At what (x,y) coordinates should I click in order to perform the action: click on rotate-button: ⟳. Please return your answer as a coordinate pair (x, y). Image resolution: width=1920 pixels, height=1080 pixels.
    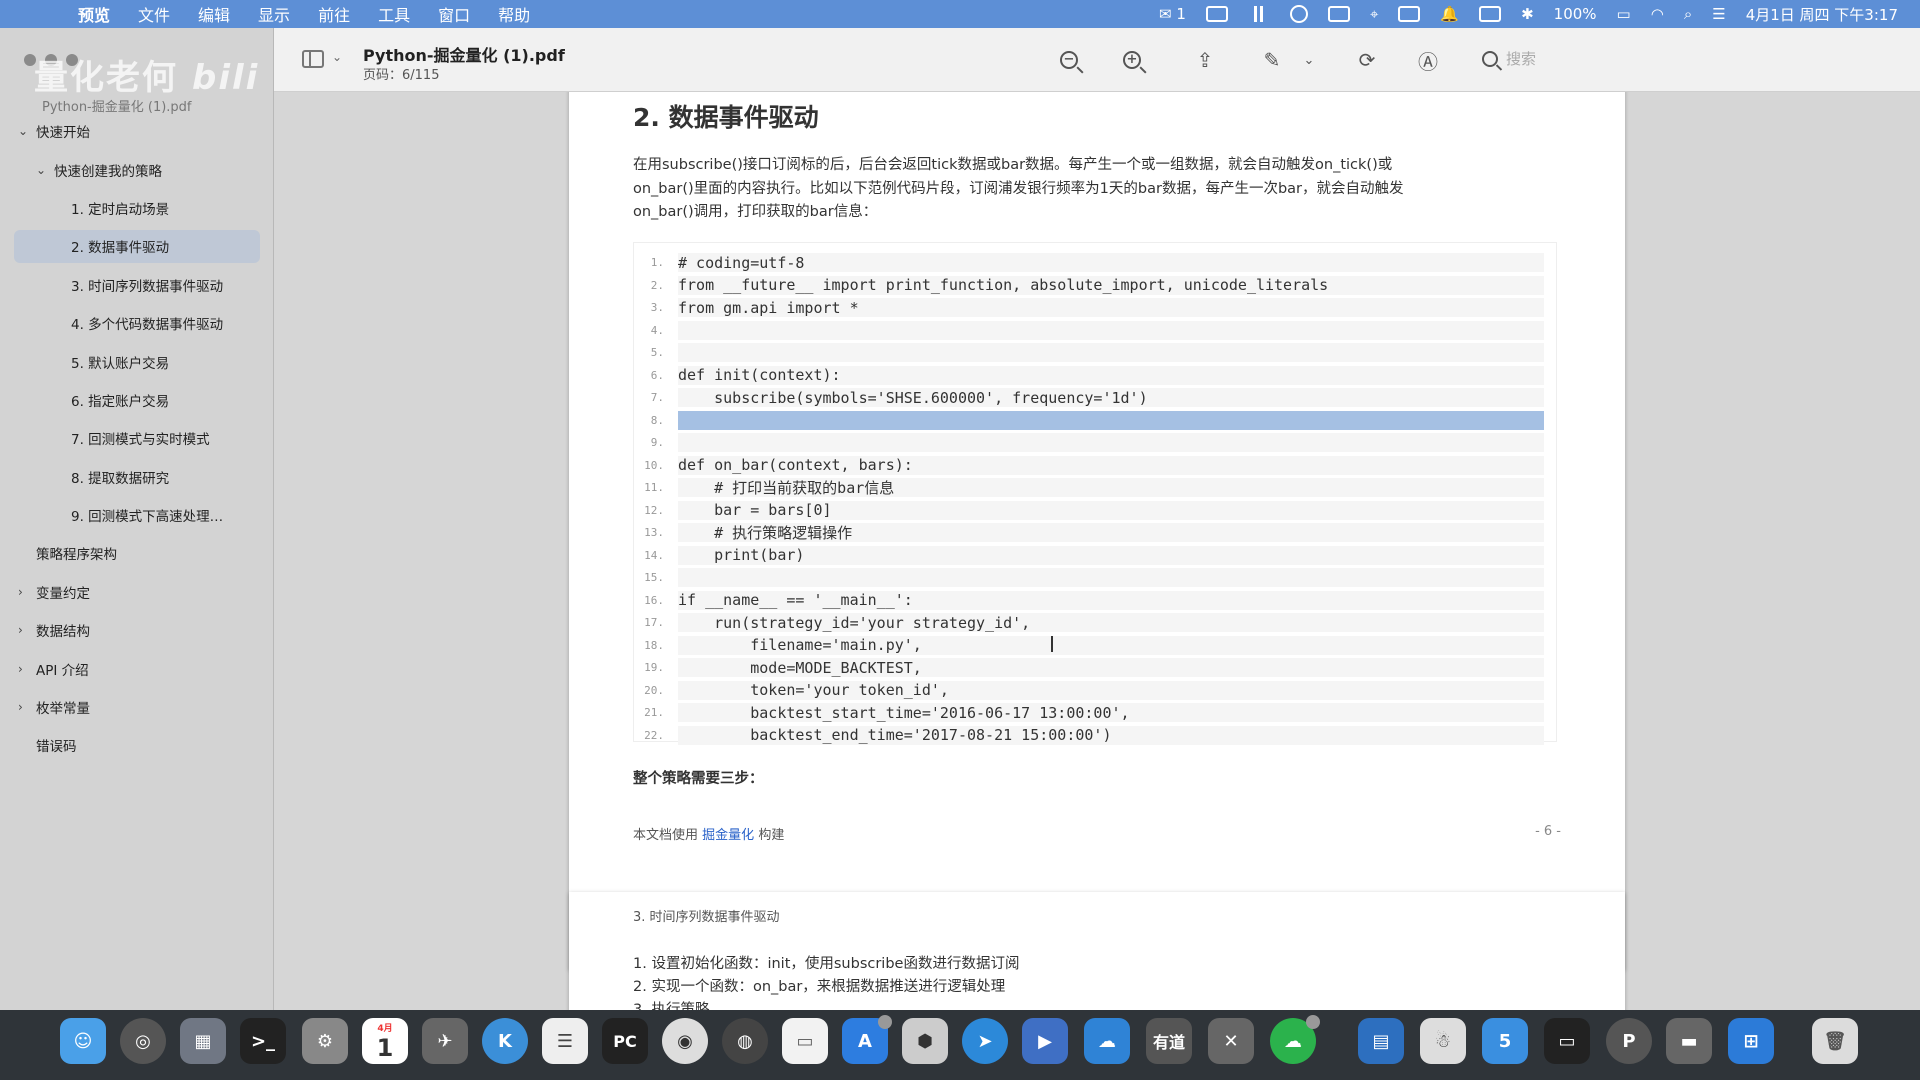
    Looking at the image, I should click on (1367, 60).